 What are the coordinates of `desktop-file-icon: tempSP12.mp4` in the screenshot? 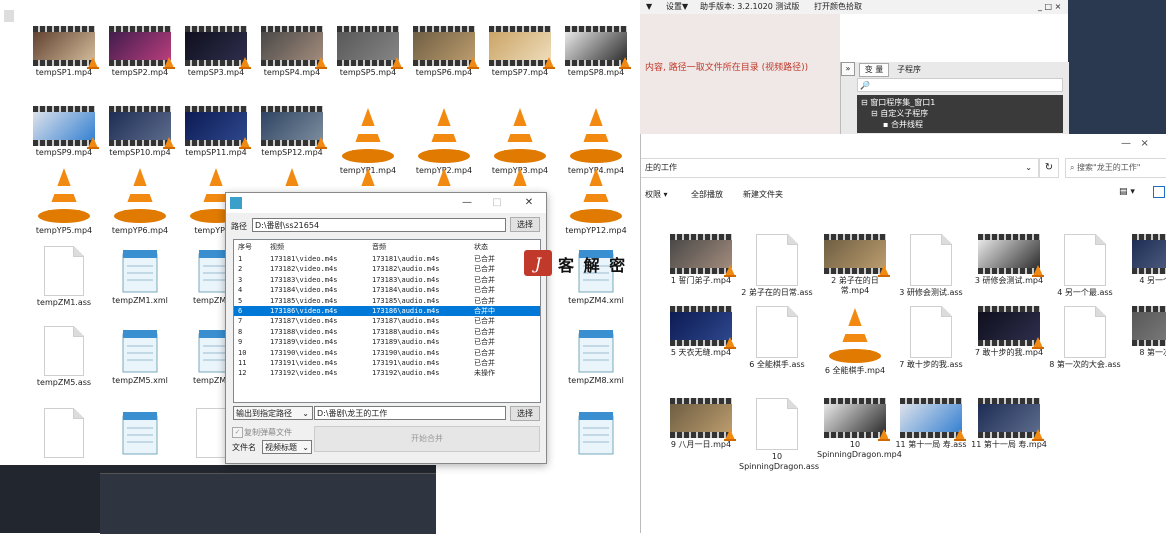 It's located at (292, 132).